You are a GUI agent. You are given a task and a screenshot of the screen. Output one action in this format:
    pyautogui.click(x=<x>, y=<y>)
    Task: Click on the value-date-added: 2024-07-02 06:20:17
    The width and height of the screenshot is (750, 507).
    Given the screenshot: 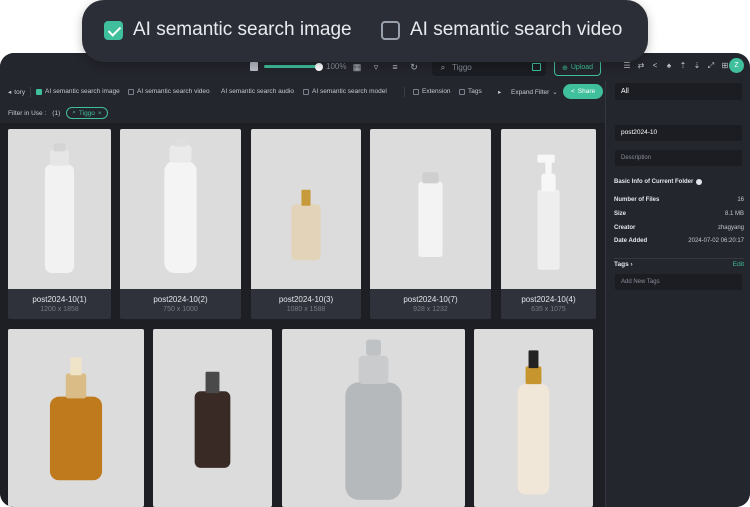 What is the action you would take?
    pyautogui.click(x=716, y=241)
    